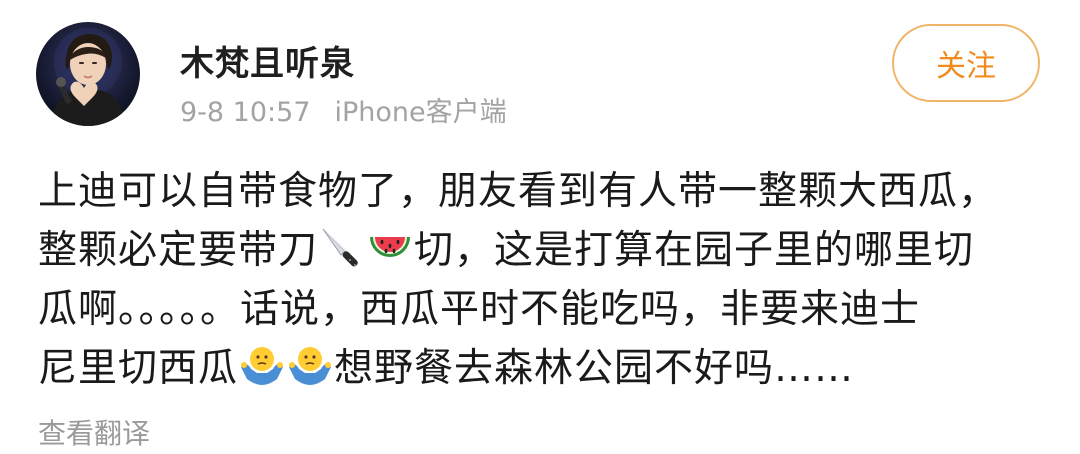 This screenshot has width=1080, height=454. I want to click on avatar, so click(88, 74).